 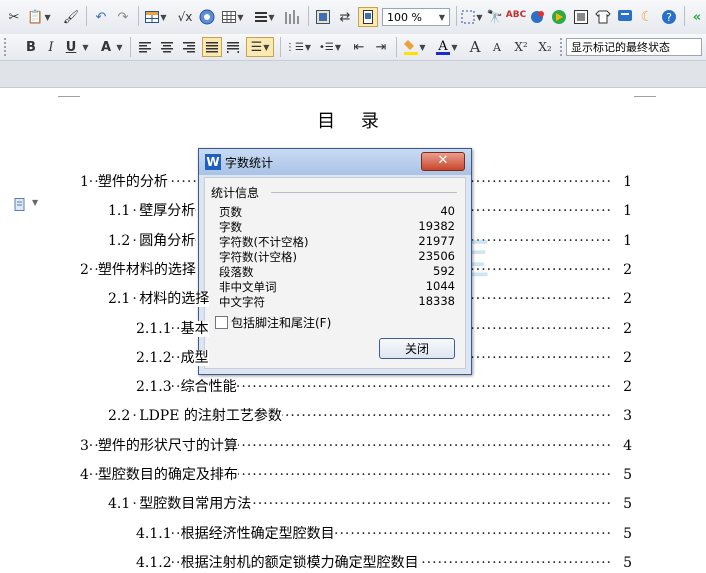 I want to click on toc-text: 基本, so click(x=194, y=329).